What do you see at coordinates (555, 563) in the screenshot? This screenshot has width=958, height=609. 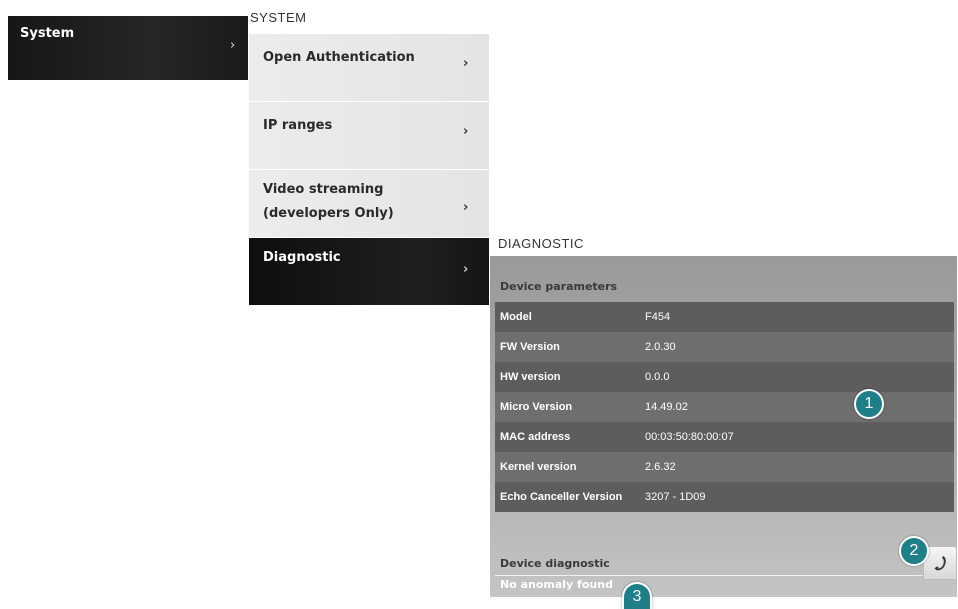 I see `device-diagnostic-label: Device diagnostic` at bounding box center [555, 563].